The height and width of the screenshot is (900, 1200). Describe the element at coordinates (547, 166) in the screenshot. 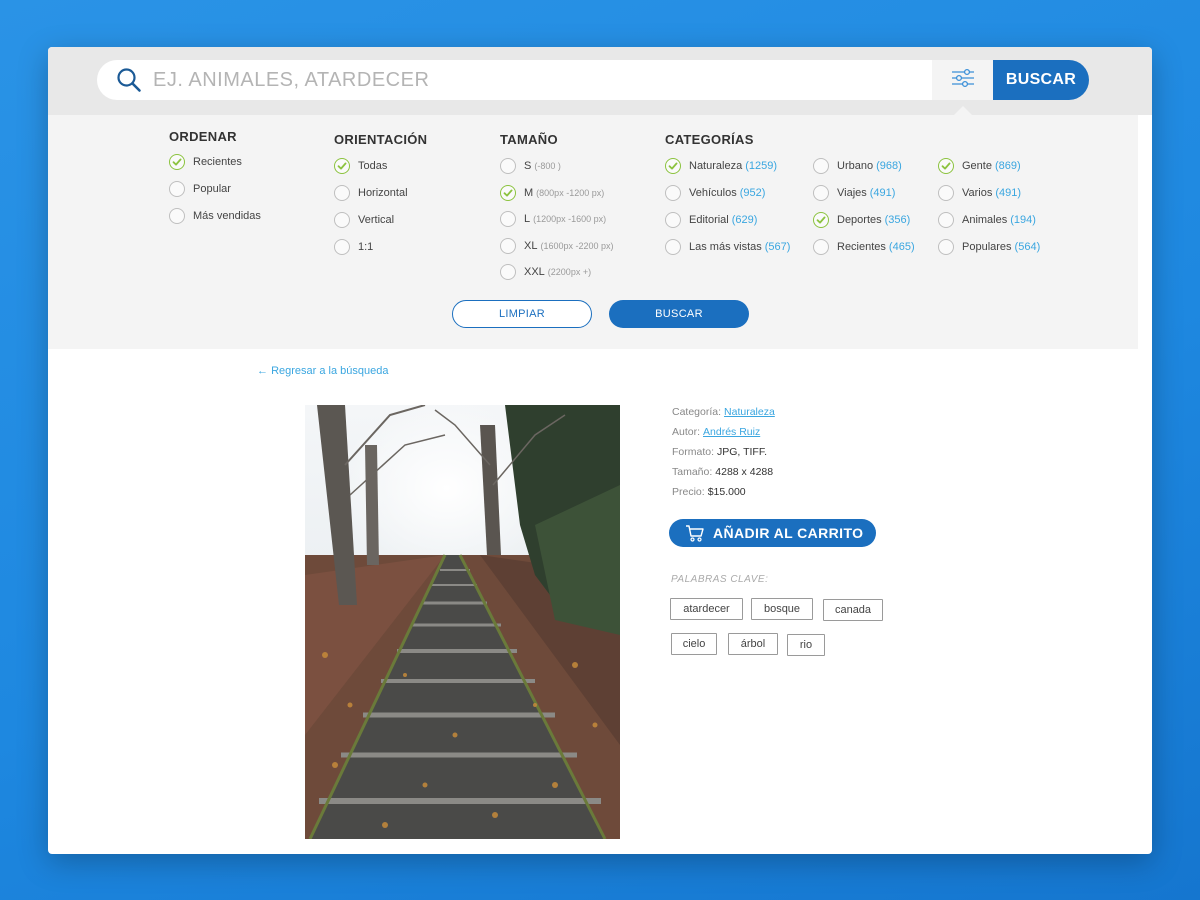

I see `filter-option-size-range: (-800 )` at that location.